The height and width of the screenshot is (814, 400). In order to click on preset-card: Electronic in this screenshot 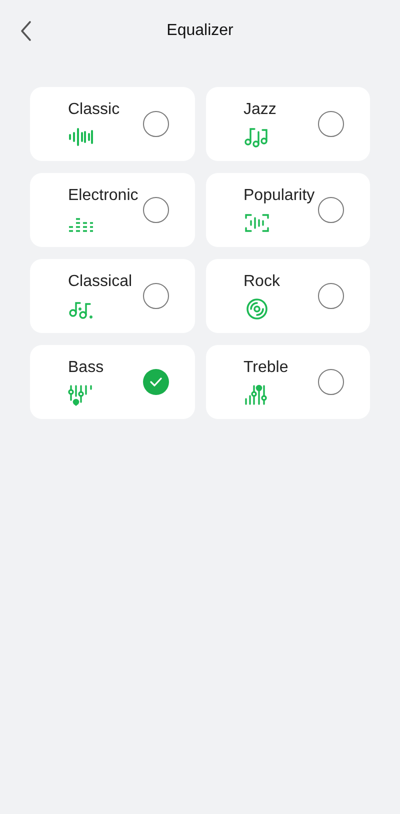, I will do `click(112, 210)`.